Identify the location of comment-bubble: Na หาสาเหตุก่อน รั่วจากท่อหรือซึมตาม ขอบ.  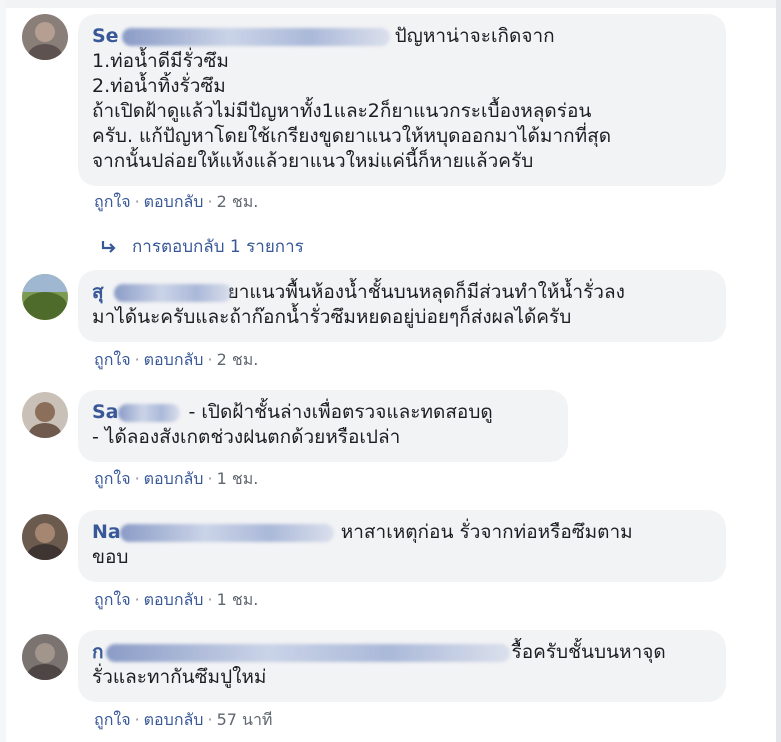
(402, 546).